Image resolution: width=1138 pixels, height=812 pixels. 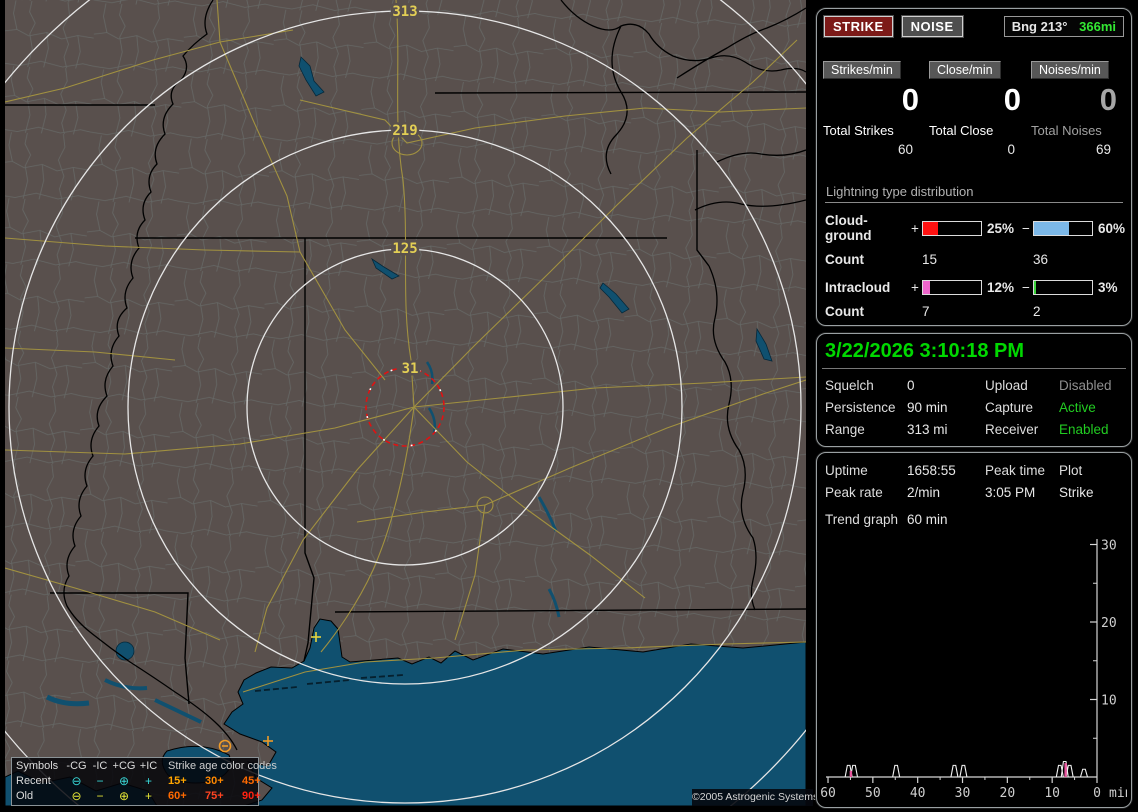 What do you see at coordinates (251, 796) in the screenshot?
I see `age-90: 90+` at bounding box center [251, 796].